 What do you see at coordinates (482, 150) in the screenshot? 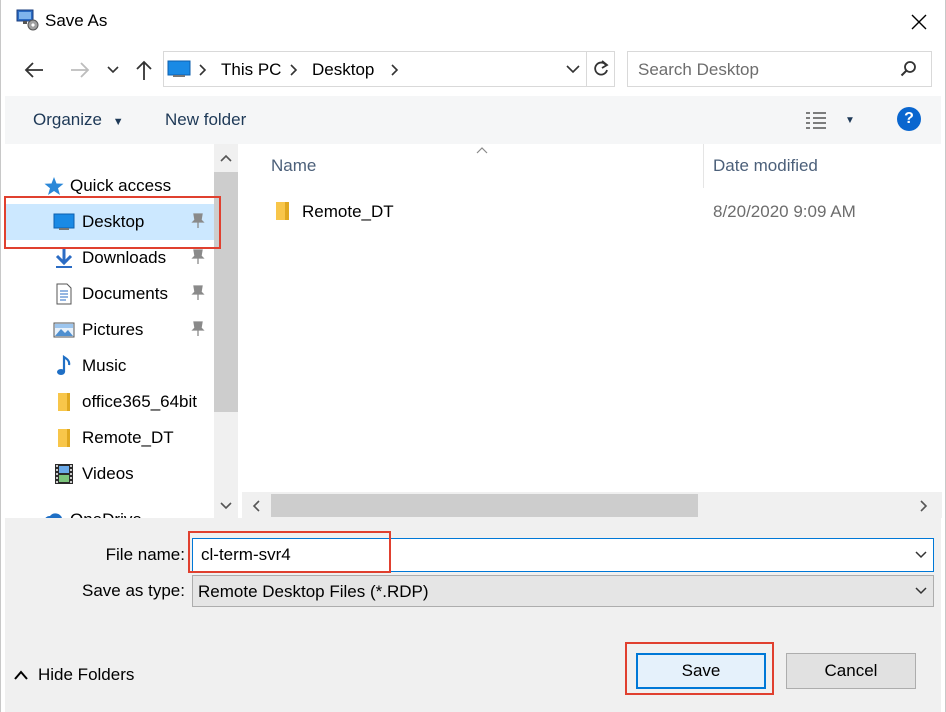
I see `sort-ascending-icon` at bounding box center [482, 150].